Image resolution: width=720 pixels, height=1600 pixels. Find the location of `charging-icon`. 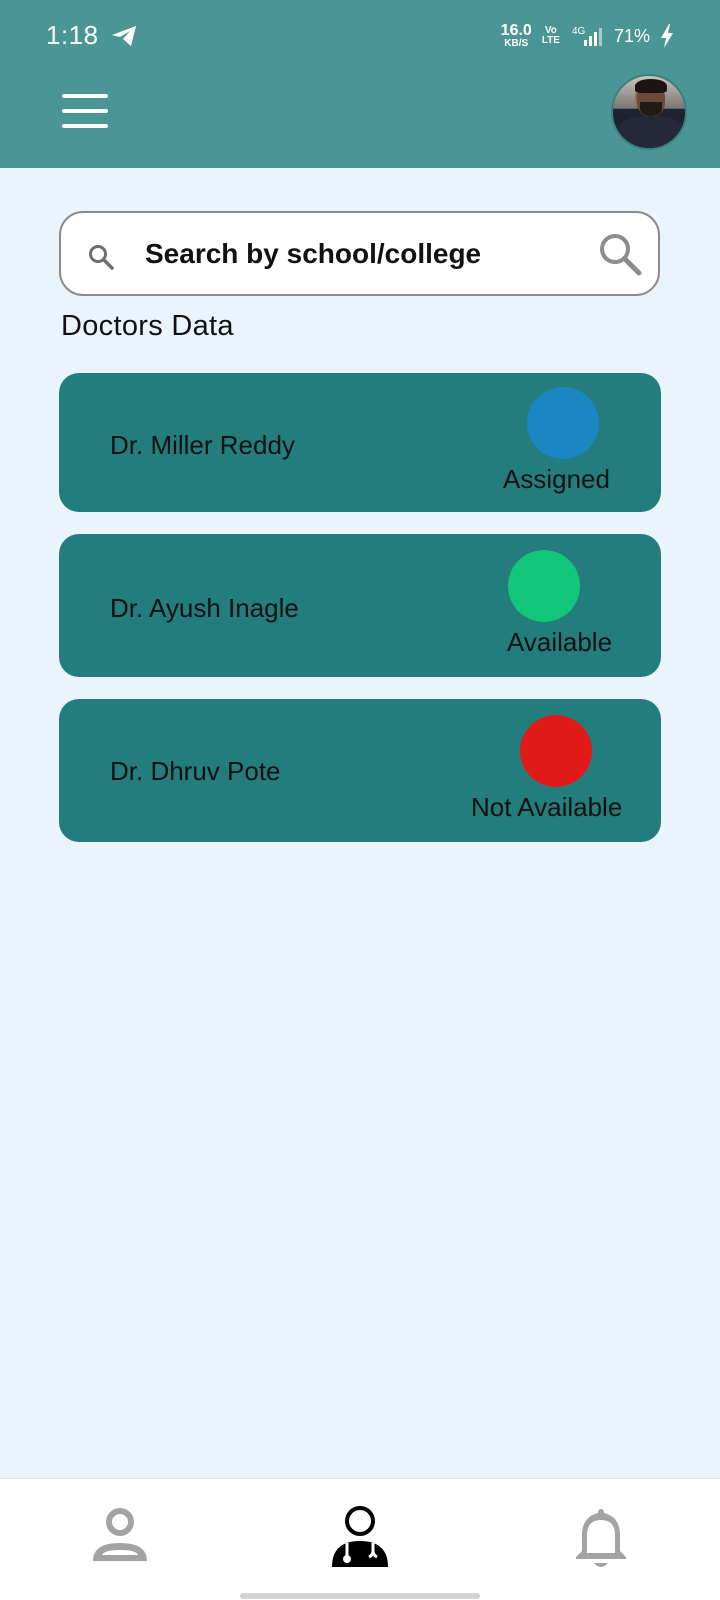

charging-icon is located at coordinates (667, 36).